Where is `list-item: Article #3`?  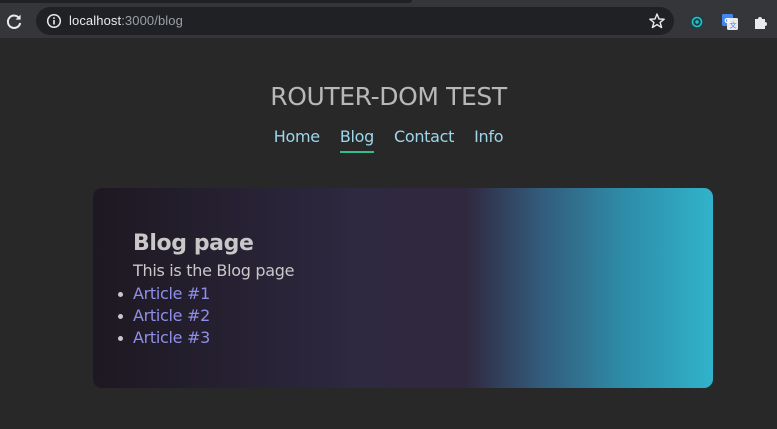 list-item: Article #3 is located at coordinates (163, 338).